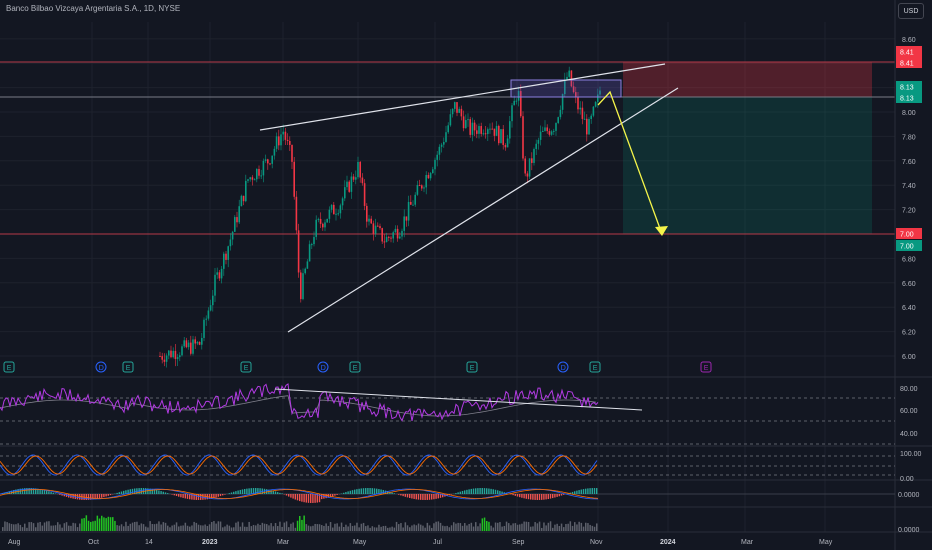 The image size is (932, 550). What do you see at coordinates (596, 542) in the screenshot?
I see `time-tick-label: Nov` at bounding box center [596, 542].